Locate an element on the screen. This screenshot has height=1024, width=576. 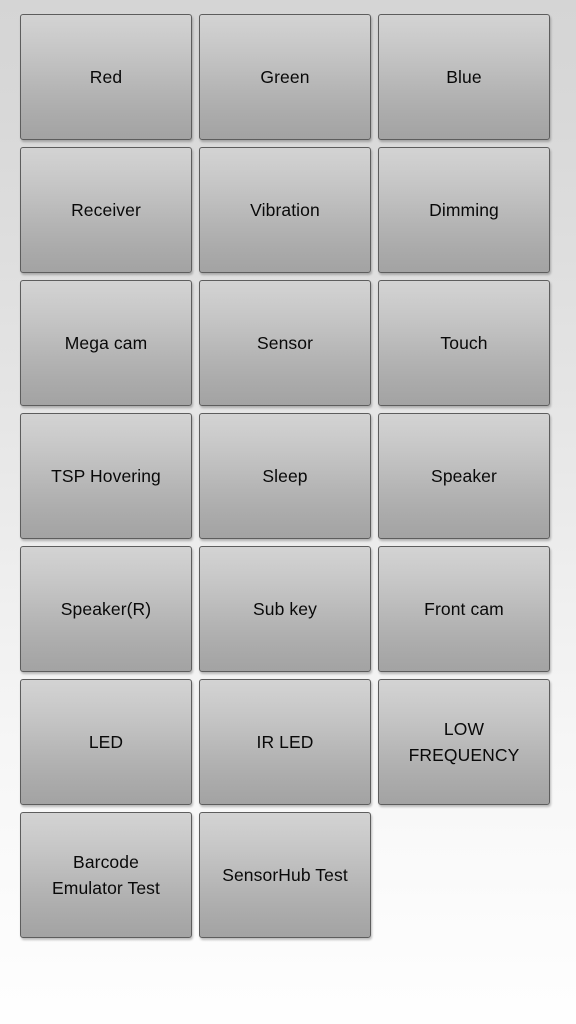
button-speaker: Speaker is located at coordinates (464, 476).